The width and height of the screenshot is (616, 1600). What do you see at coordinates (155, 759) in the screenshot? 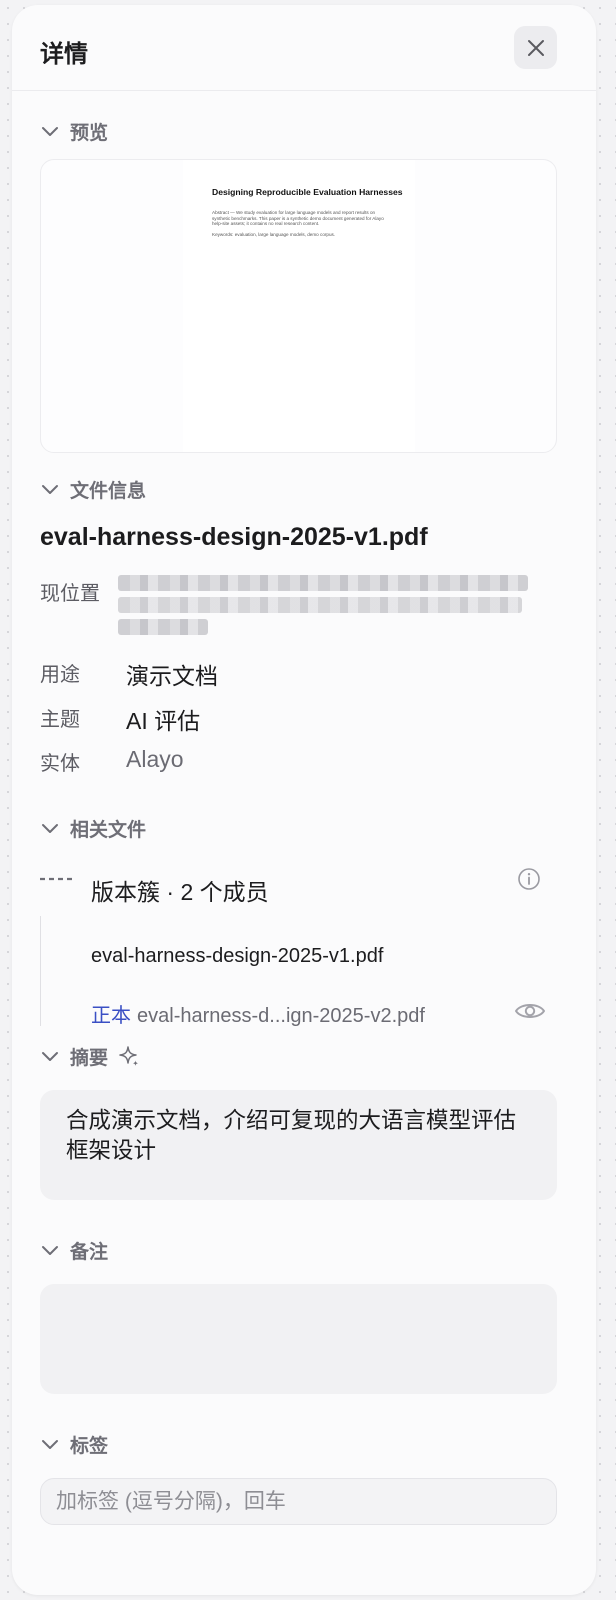
I see `entity-value: Alayo` at bounding box center [155, 759].